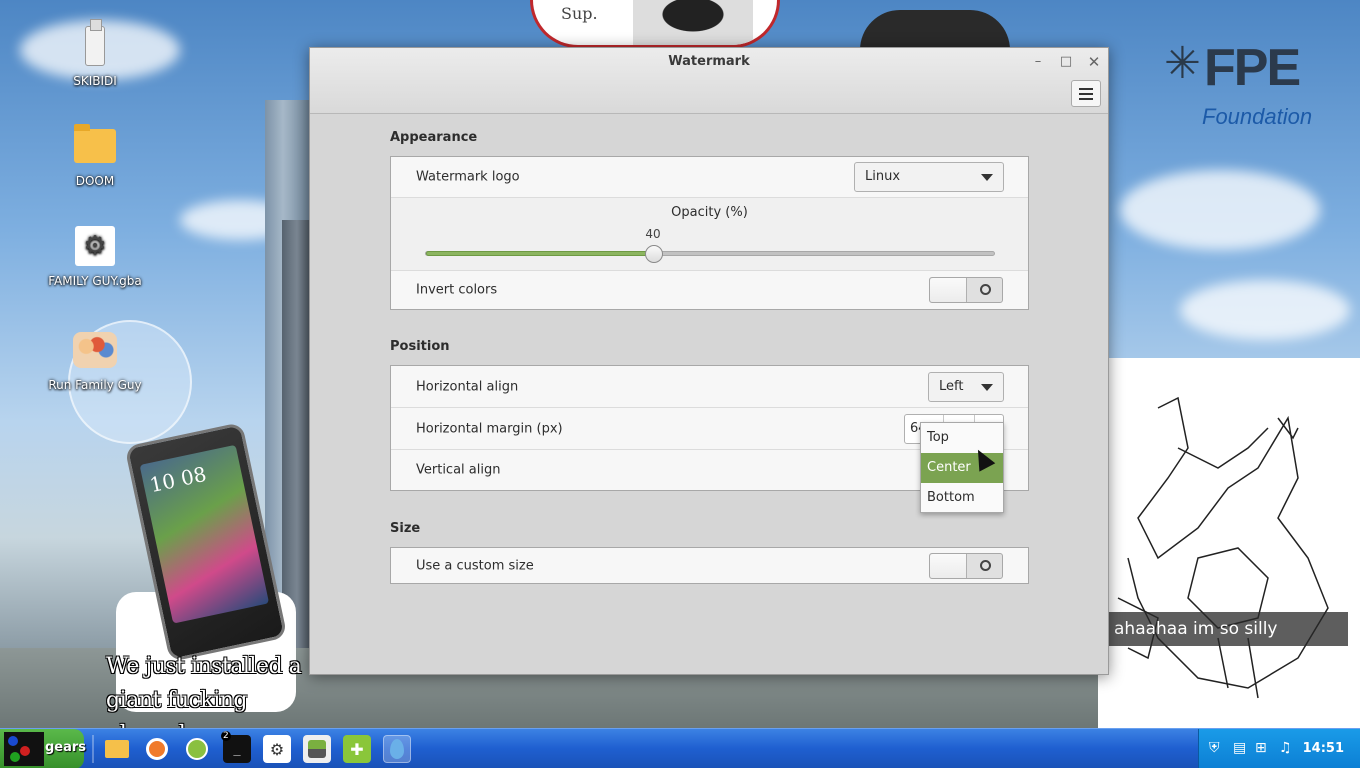 This screenshot has height=768, width=1360. Describe the element at coordinates (95, 350) in the screenshot. I see `family-guy-icon` at that location.